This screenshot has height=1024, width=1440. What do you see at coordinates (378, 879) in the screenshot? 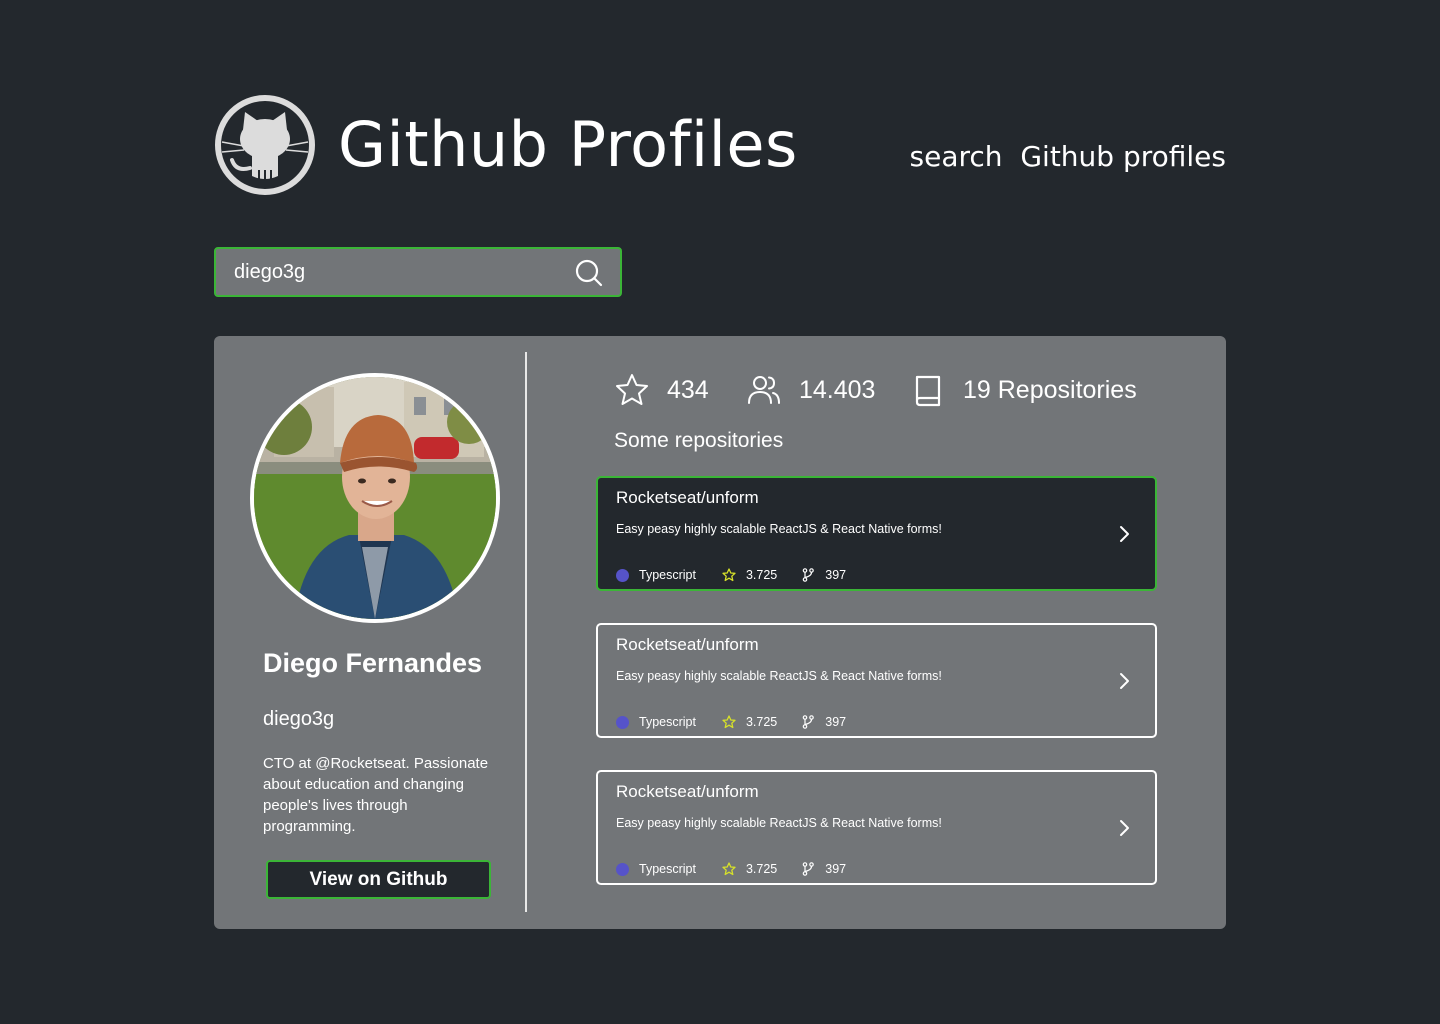
I see `view-on-github-button: View on Github` at bounding box center [378, 879].